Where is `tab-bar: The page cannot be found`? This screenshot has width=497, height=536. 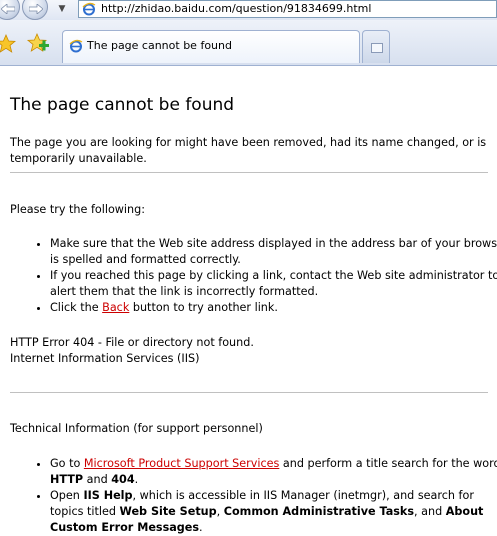 tab-bar: The page cannot be found is located at coordinates (248, 43).